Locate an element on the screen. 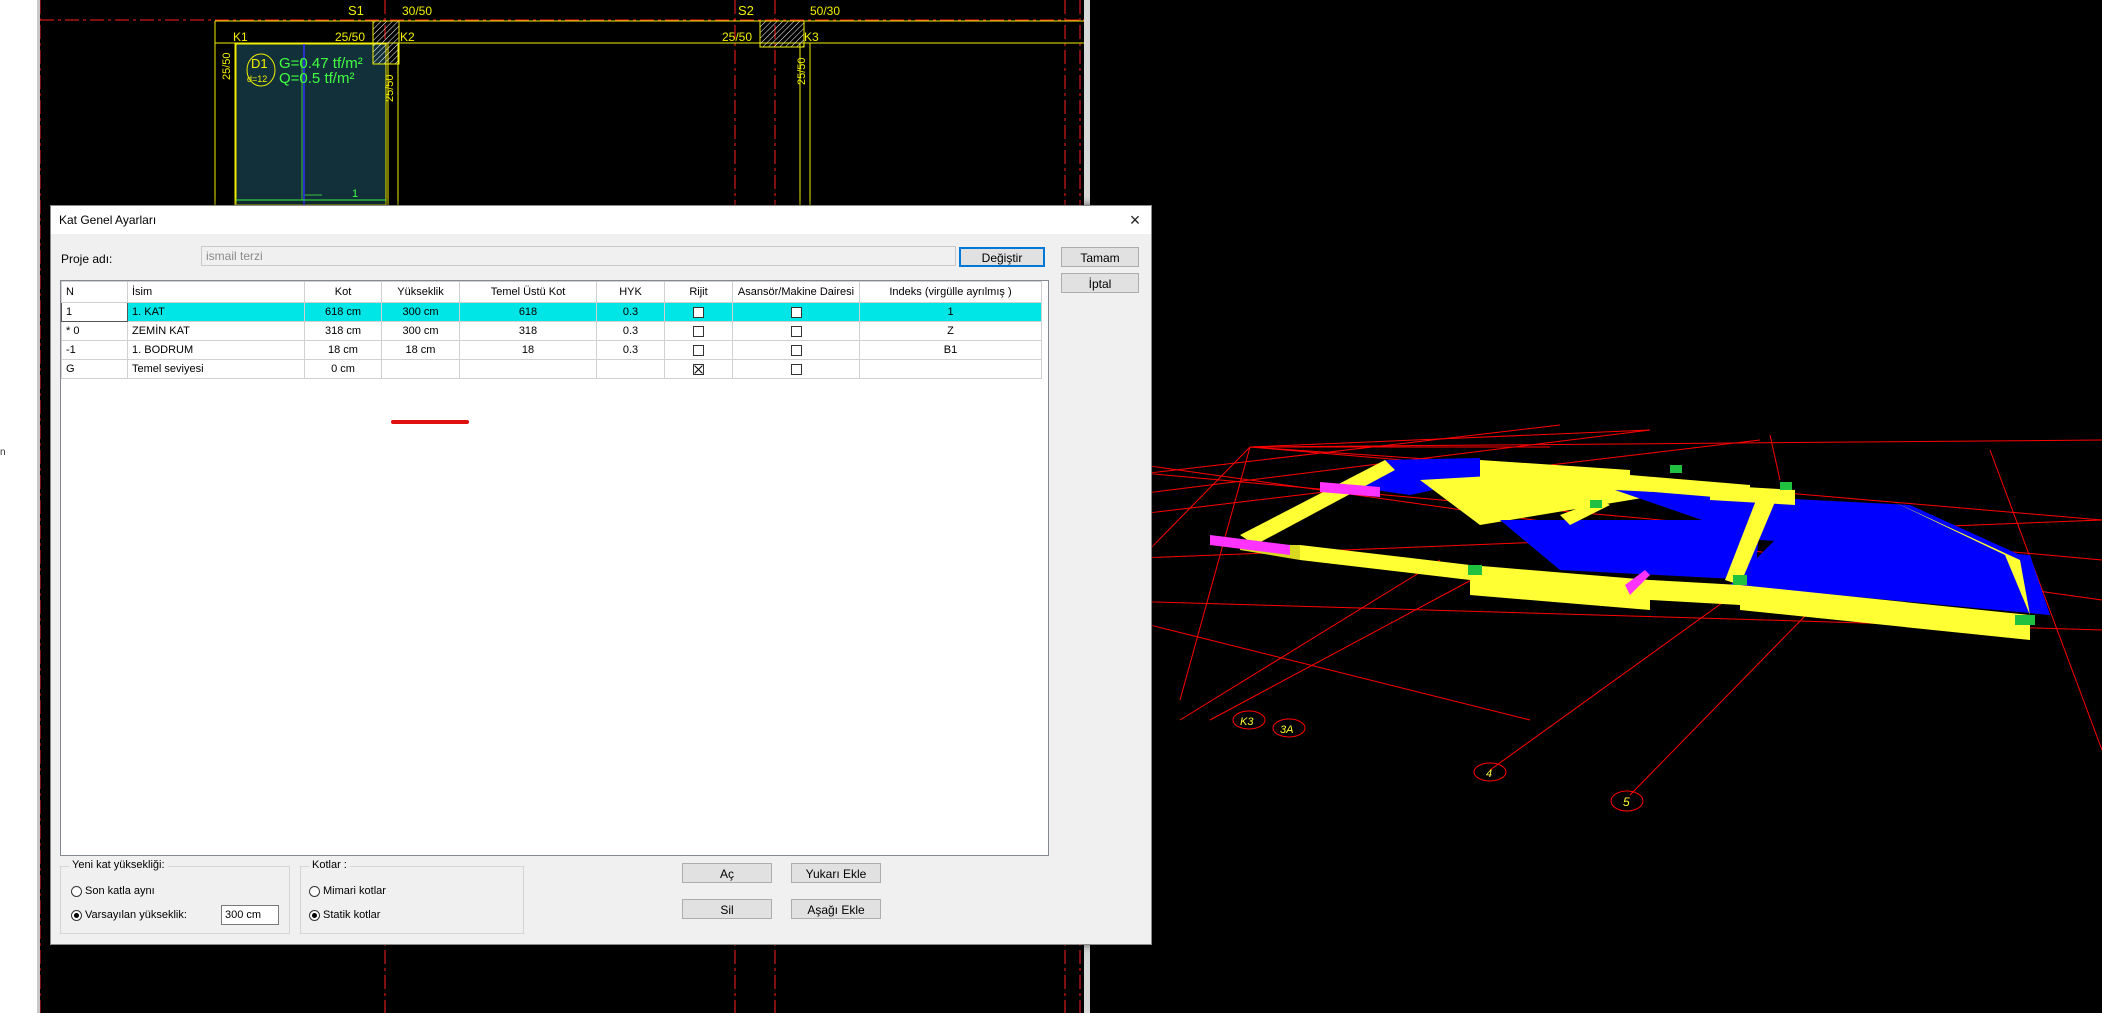 This screenshot has width=2102, height=1013. ok-button: Tamam is located at coordinates (1100, 257).